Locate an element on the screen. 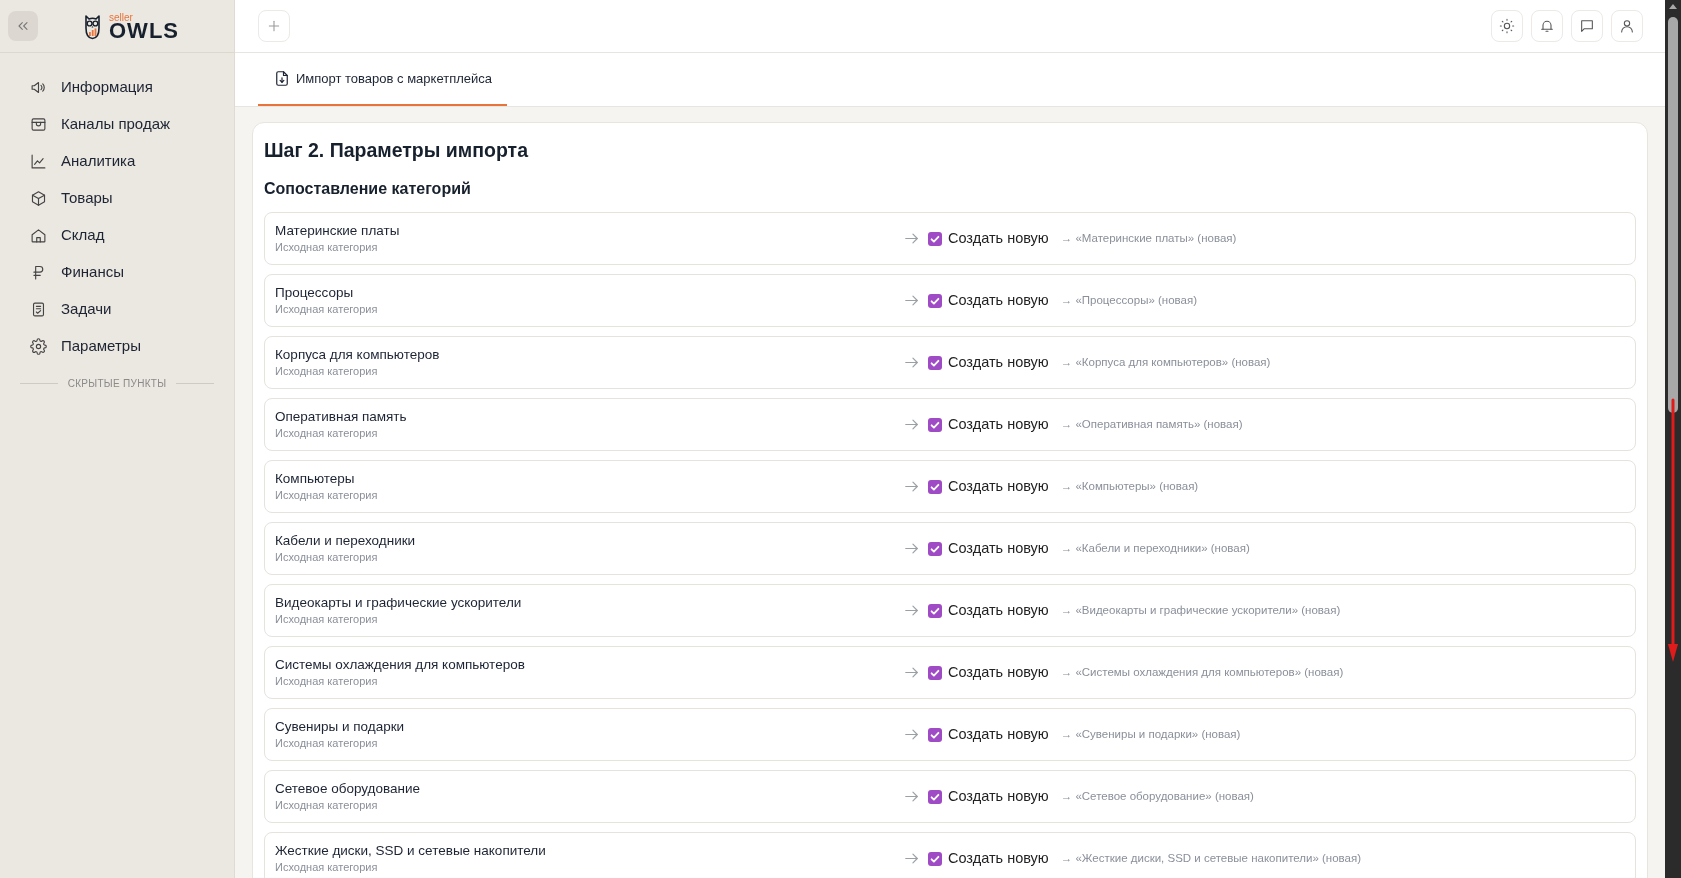  target-category: → «Сетевое оборудование» (новая) is located at coordinates (1157, 796).